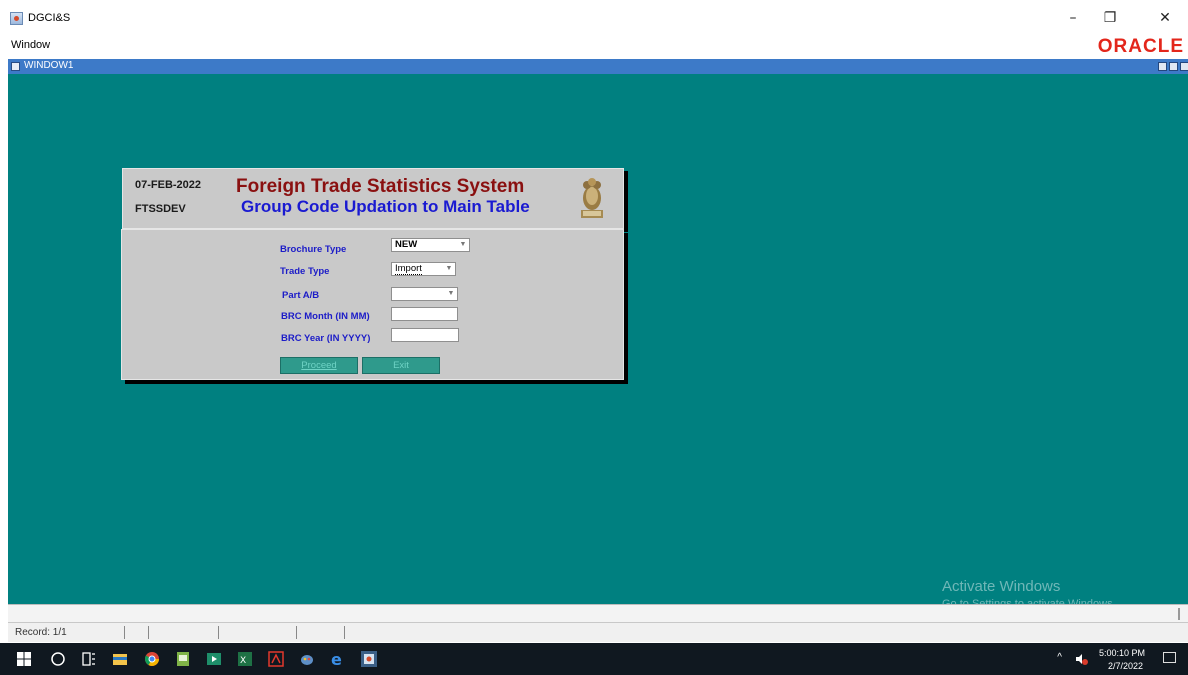 The image size is (1188, 675). I want to click on brc-year-input, so click(425, 335).